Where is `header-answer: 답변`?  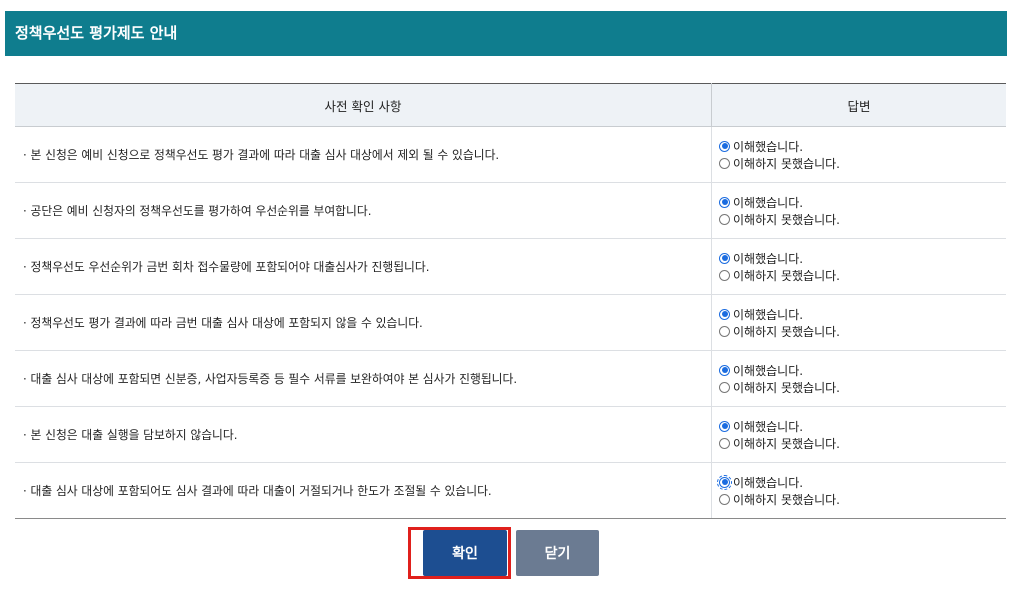 header-answer: 답변 is located at coordinates (858, 105).